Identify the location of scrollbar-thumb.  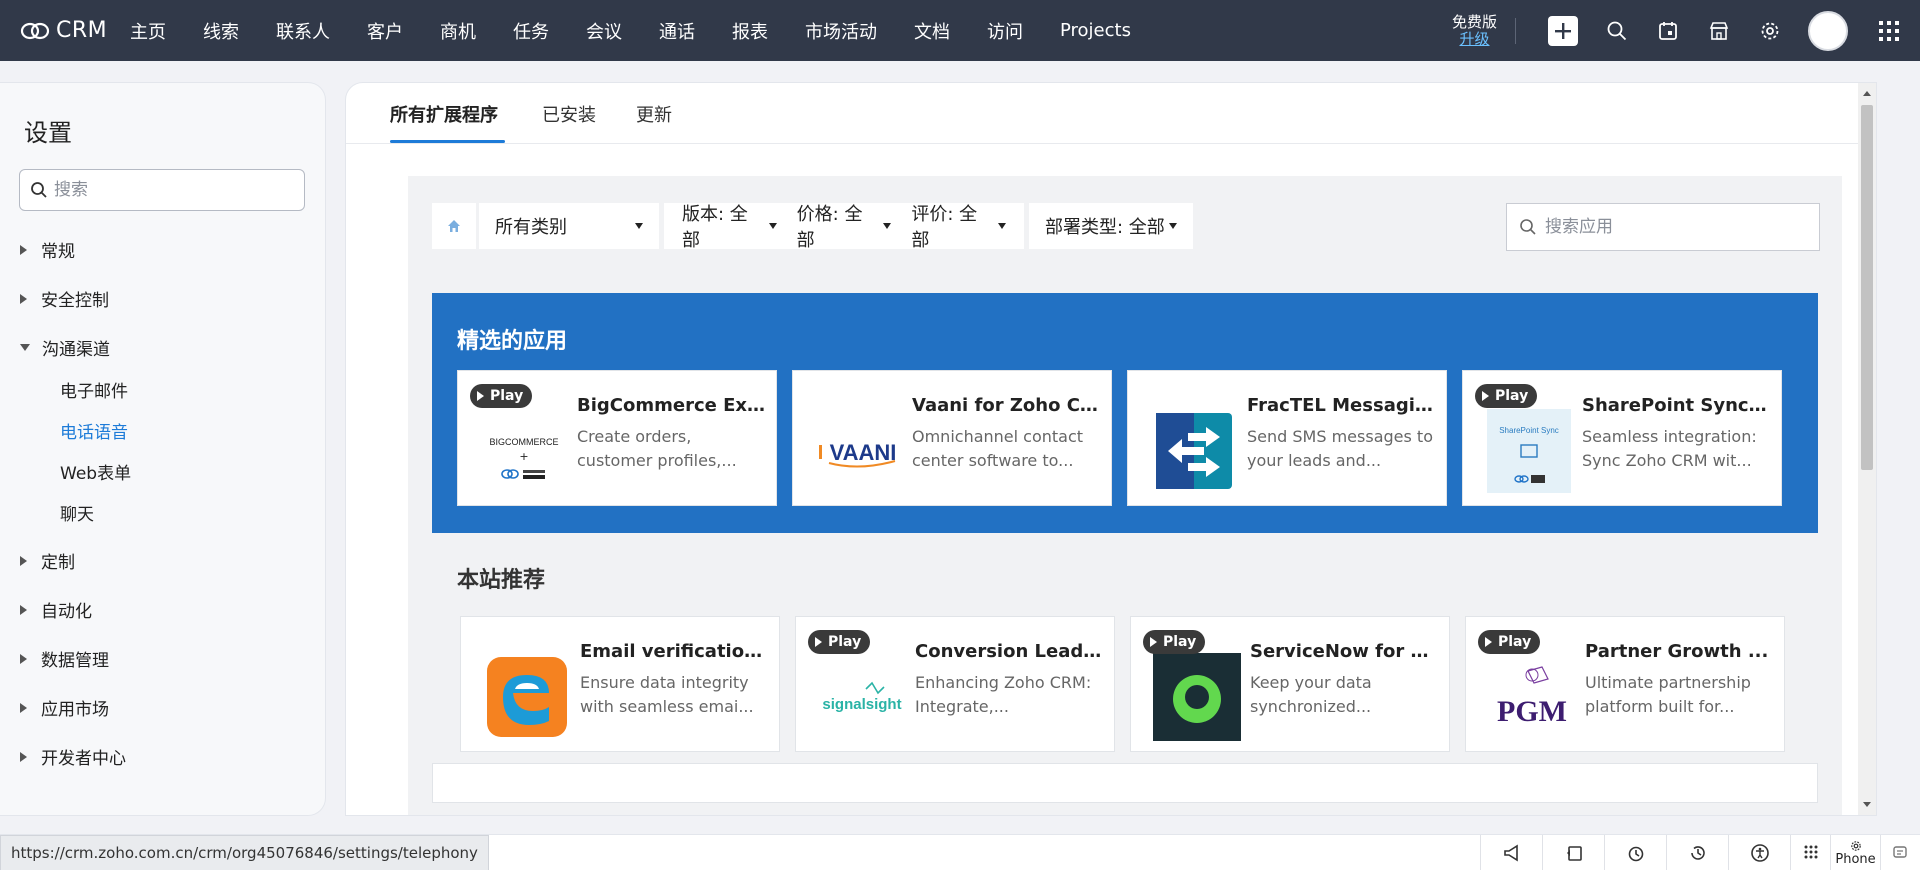
(1867, 287).